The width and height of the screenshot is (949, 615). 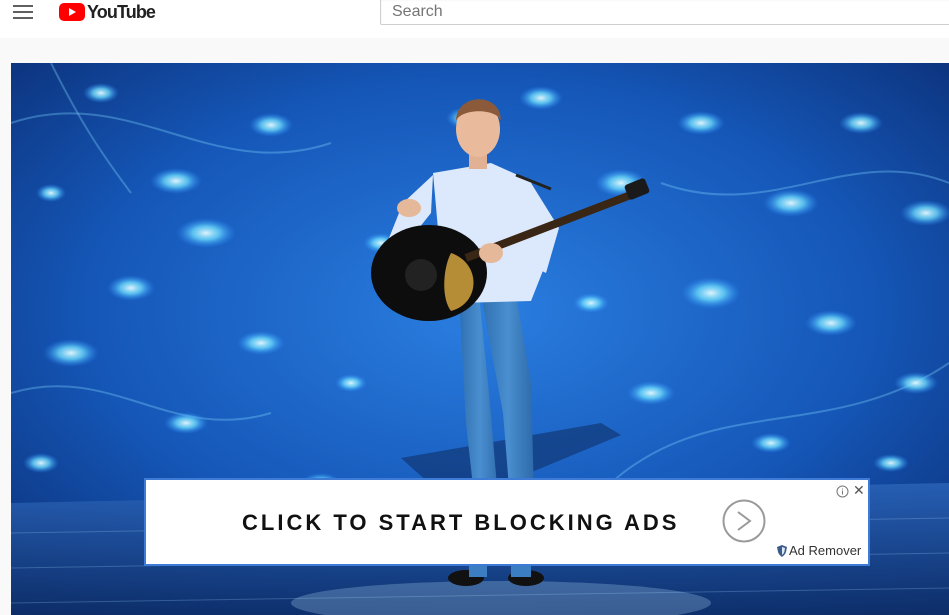 What do you see at coordinates (782, 550) in the screenshot?
I see `shield-icon` at bounding box center [782, 550].